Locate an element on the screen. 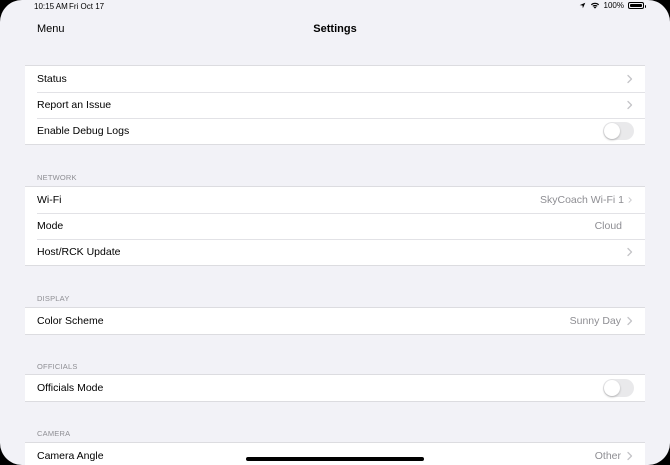  report-issue-row: Report an Issue is located at coordinates (335, 105).